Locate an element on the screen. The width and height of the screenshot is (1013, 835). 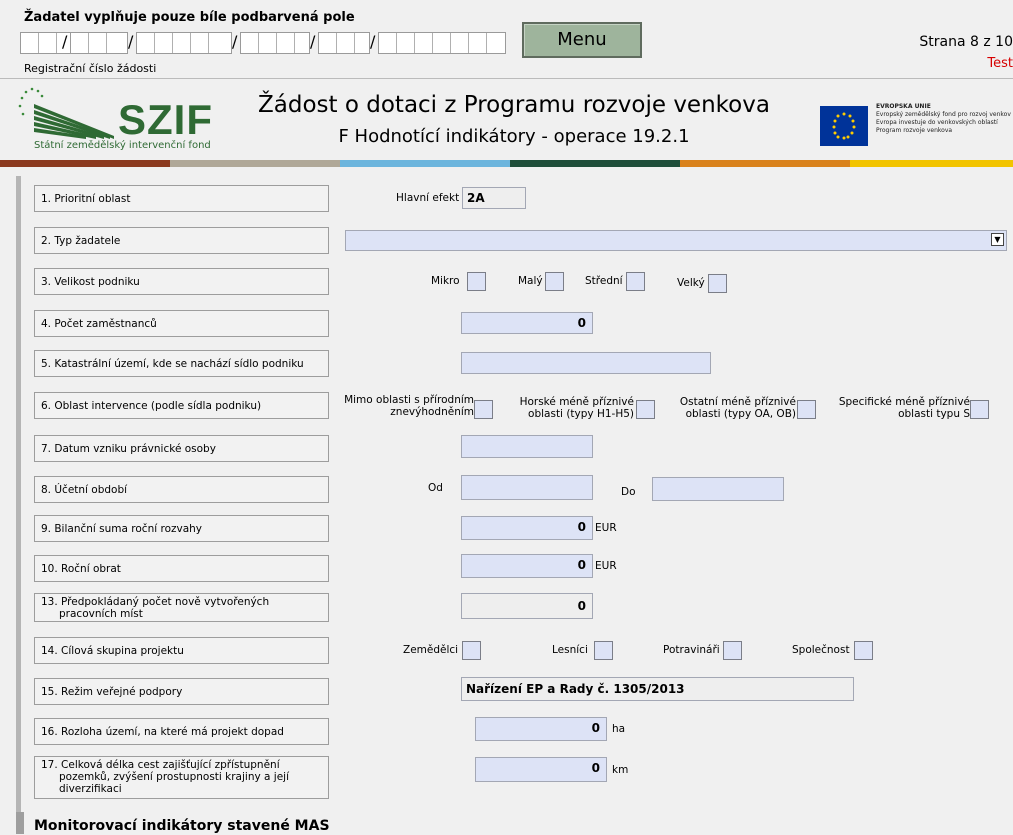
balance-sum-field: 0 is located at coordinates (527, 528).